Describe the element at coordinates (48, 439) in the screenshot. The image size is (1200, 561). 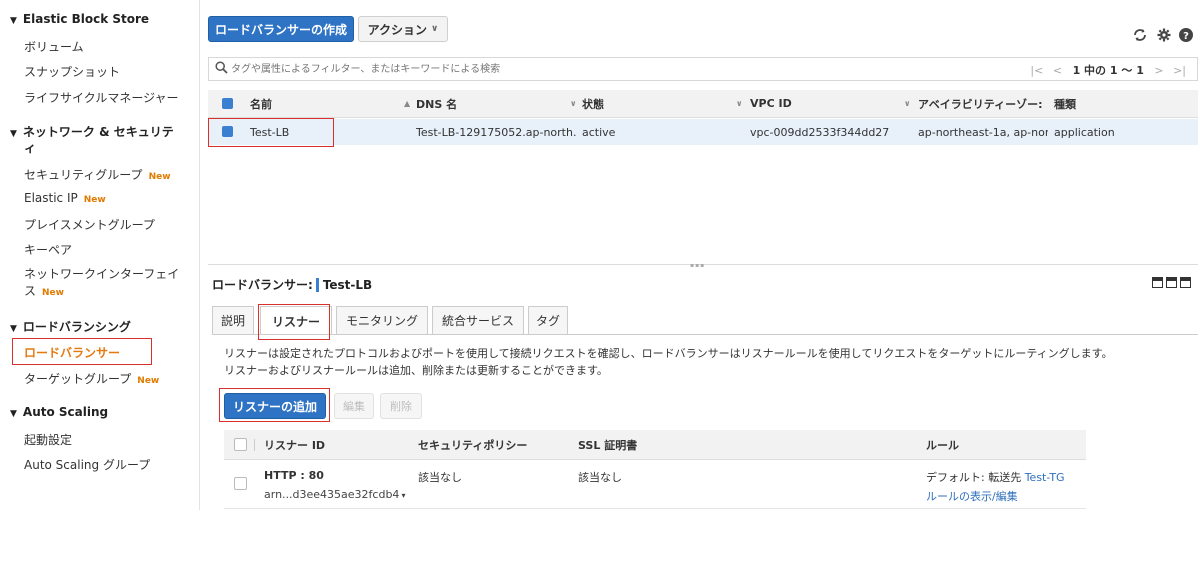
I see `sidebar-item-launch-configurations: 起動設定` at that location.